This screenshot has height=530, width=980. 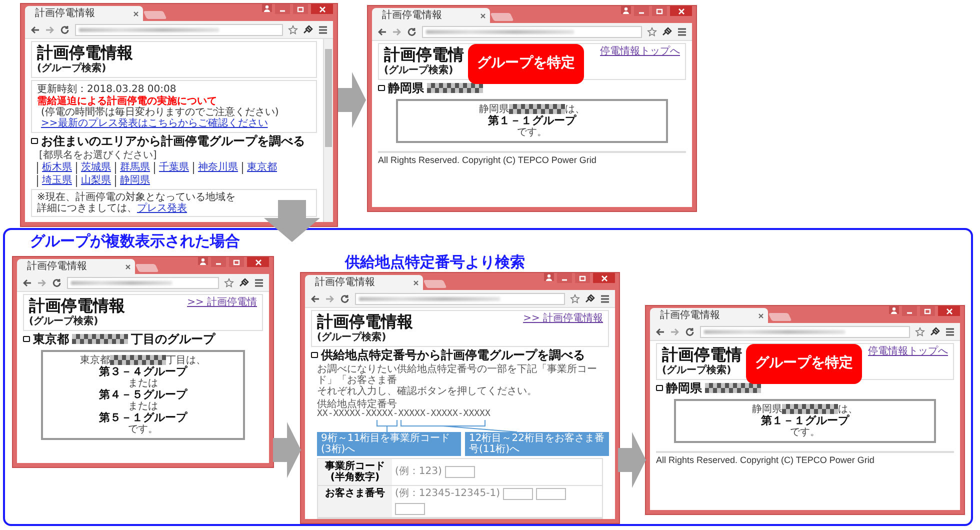 I want to click on callout-label: グループを特定, so click(x=526, y=64).